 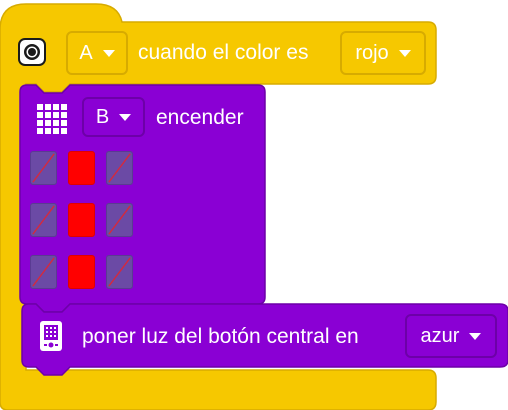 What do you see at coordinates (220, 336) in the screenshot?
I see `set-light-label: poner luz del botón central en` at bounding box center [220, 336].